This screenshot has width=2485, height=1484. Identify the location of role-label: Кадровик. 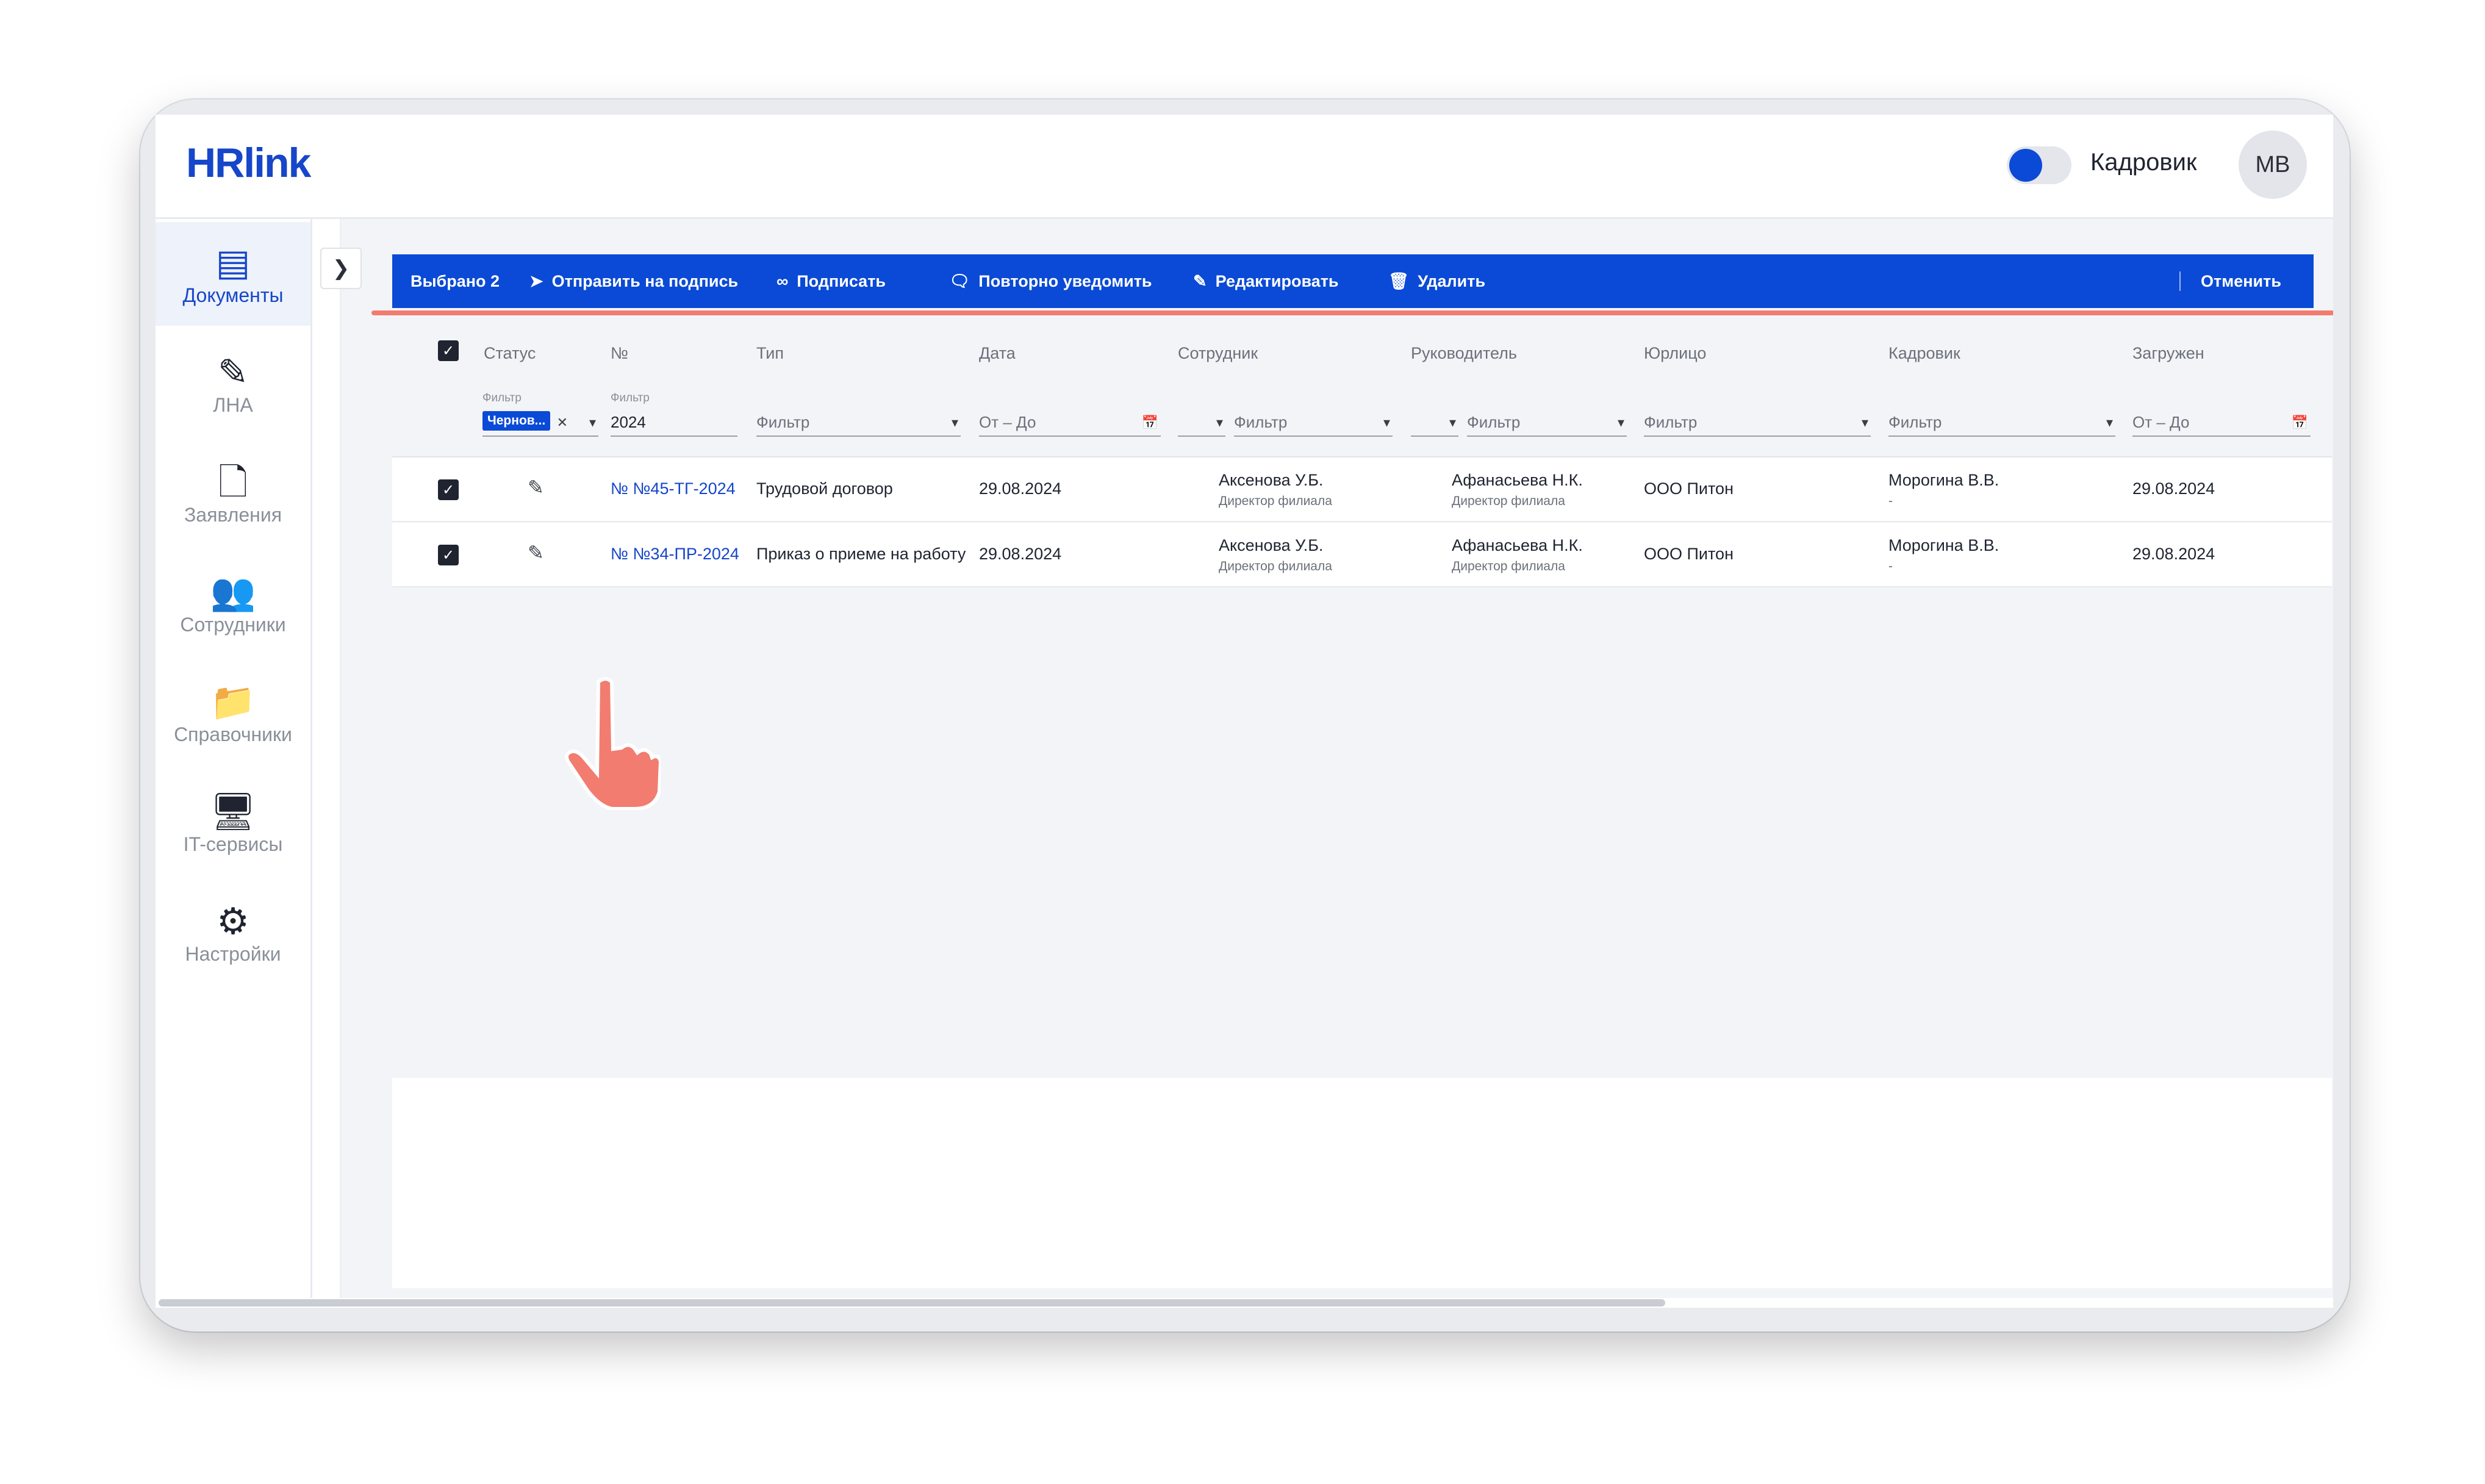
(2144, 162).